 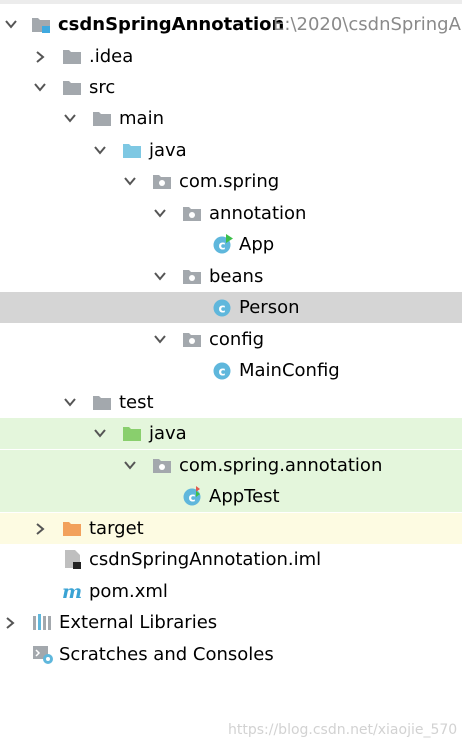 What do you see at coordinates (244, 496) in the screenshot?
I see `class-label-apptest: AppTest` at bounding box center [244, 496].